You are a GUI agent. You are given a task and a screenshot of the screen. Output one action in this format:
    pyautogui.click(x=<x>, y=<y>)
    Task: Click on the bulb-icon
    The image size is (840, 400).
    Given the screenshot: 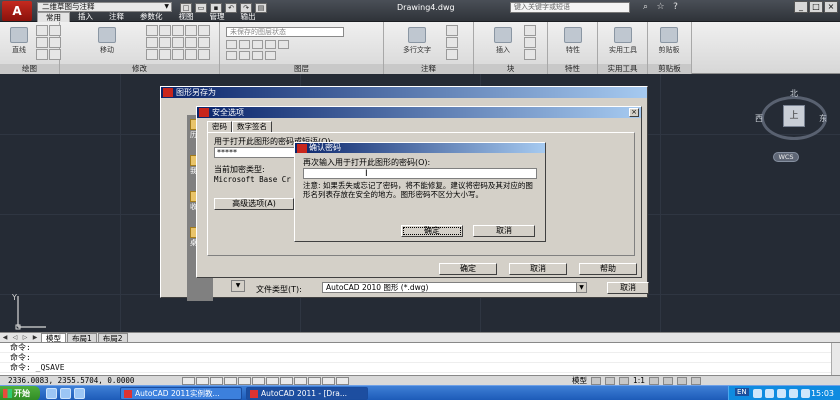 What is the action you would take?
    pyautogui.click(x=244, y=44)
    